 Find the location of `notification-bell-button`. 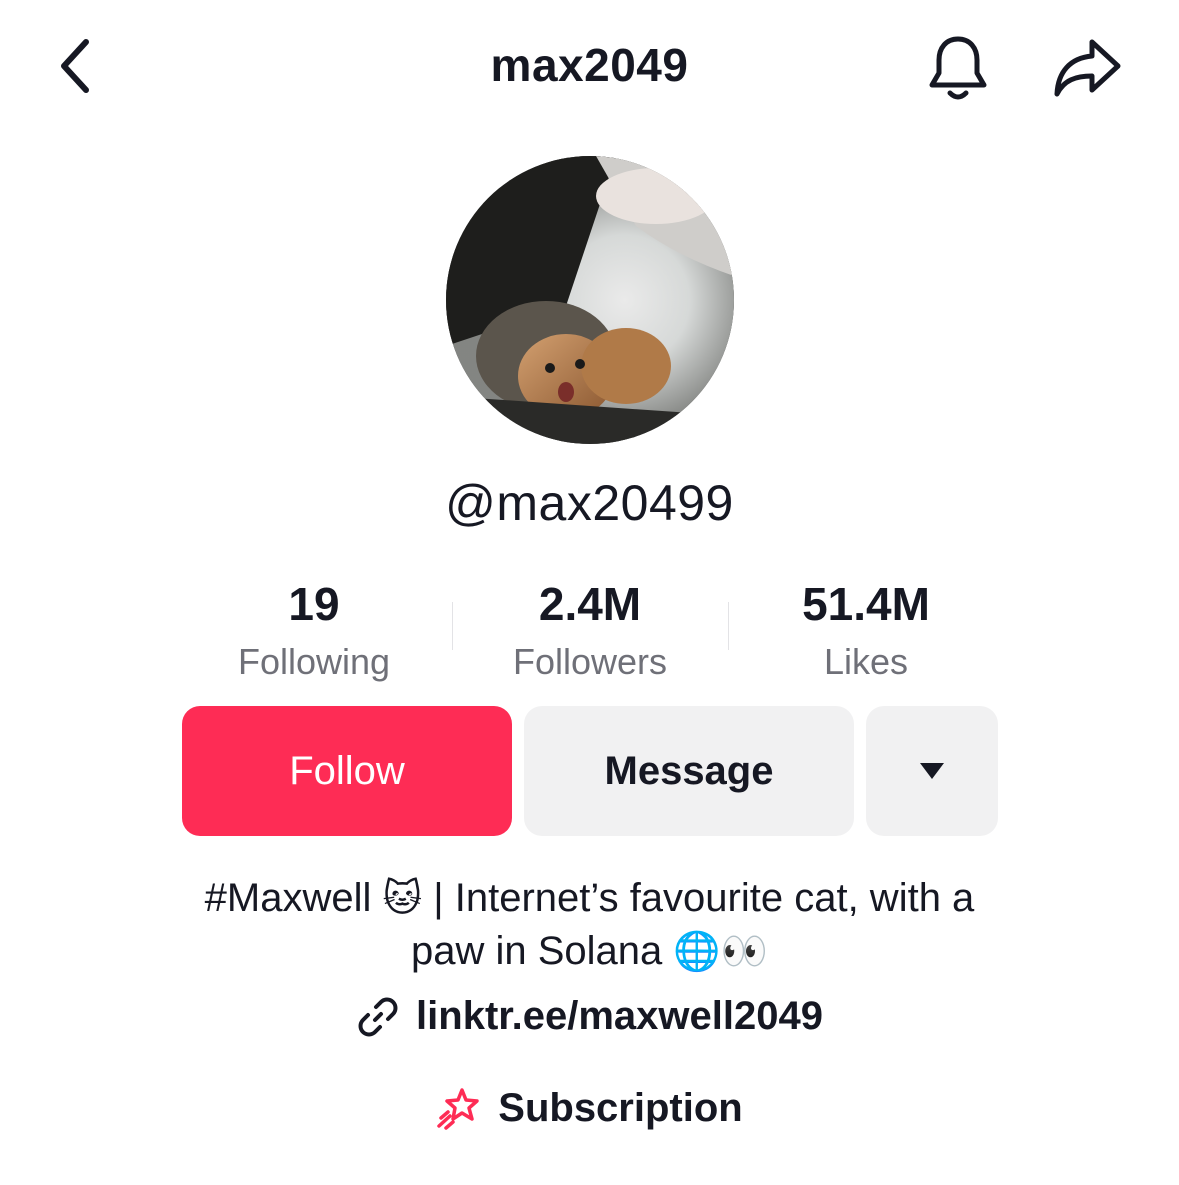

notification-bell-button is located at coordinates (958, 68).